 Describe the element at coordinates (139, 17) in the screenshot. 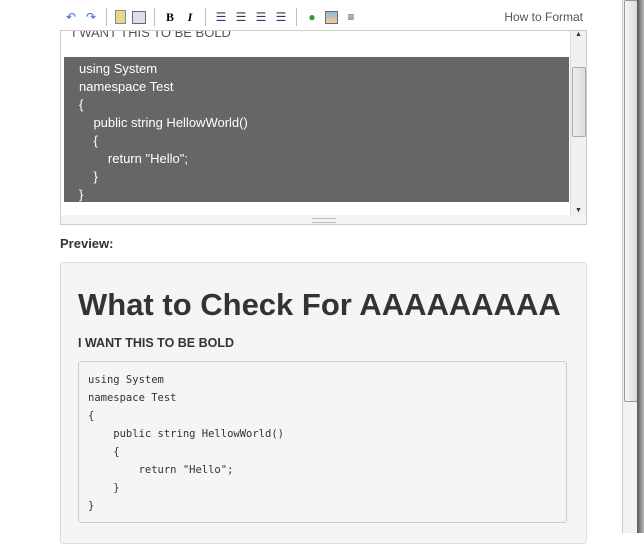

I see `code-block-icon` at that location.